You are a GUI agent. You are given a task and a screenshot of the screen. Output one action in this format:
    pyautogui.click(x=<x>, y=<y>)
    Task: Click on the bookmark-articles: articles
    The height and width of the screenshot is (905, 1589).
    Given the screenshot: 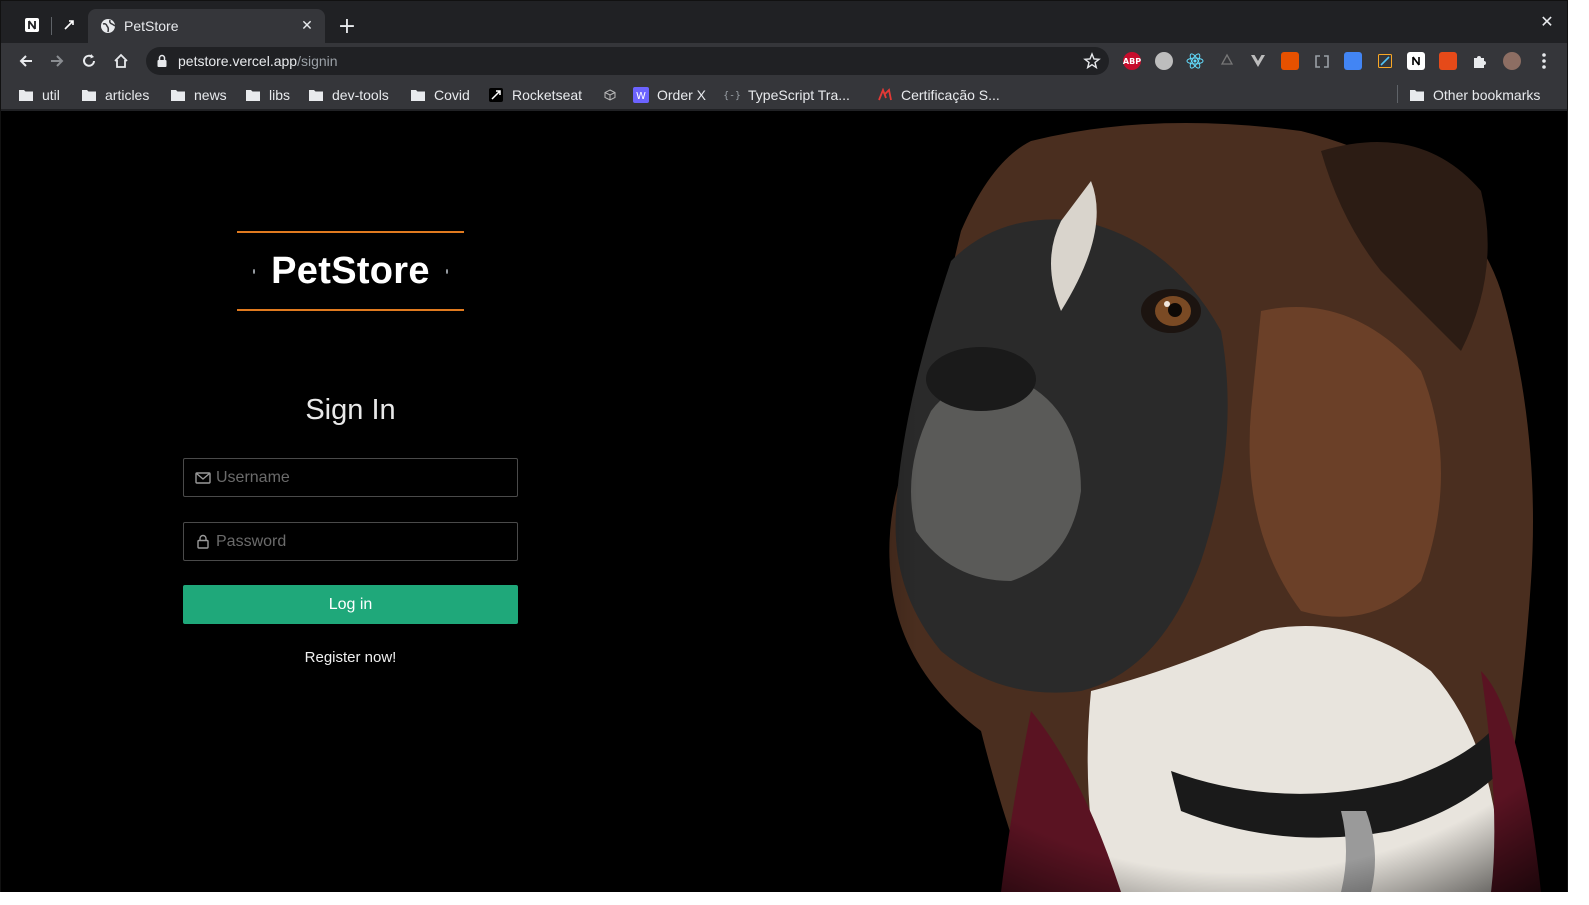 What is the action you would take?
    pyautogui.click(x=115, y=95)
    